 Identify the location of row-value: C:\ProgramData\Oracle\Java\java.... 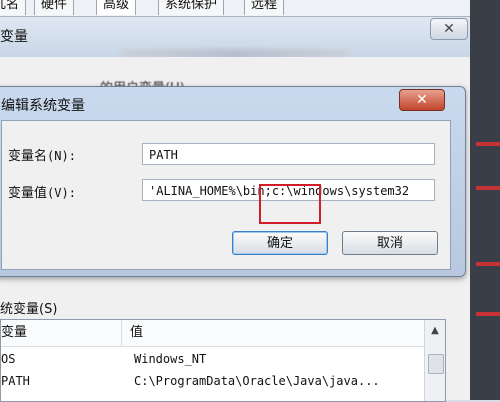
(257, 381).